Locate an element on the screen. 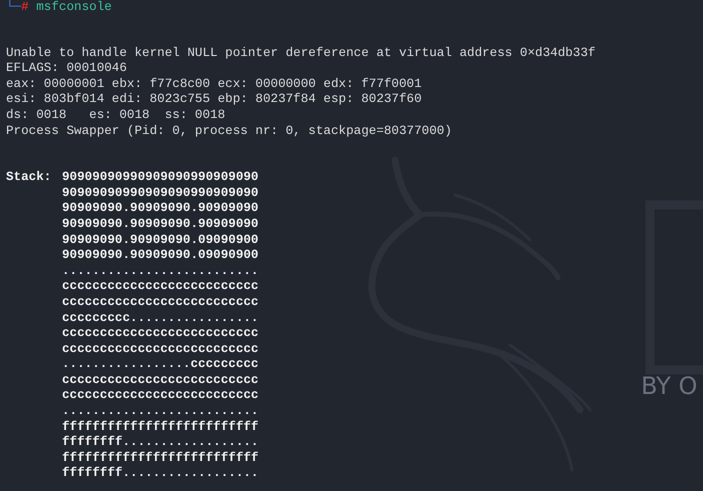  output-line: Unable to handle kernel NULL pointer dereference at virtual address 0×d34db33f is located at coordinates (301, 54).